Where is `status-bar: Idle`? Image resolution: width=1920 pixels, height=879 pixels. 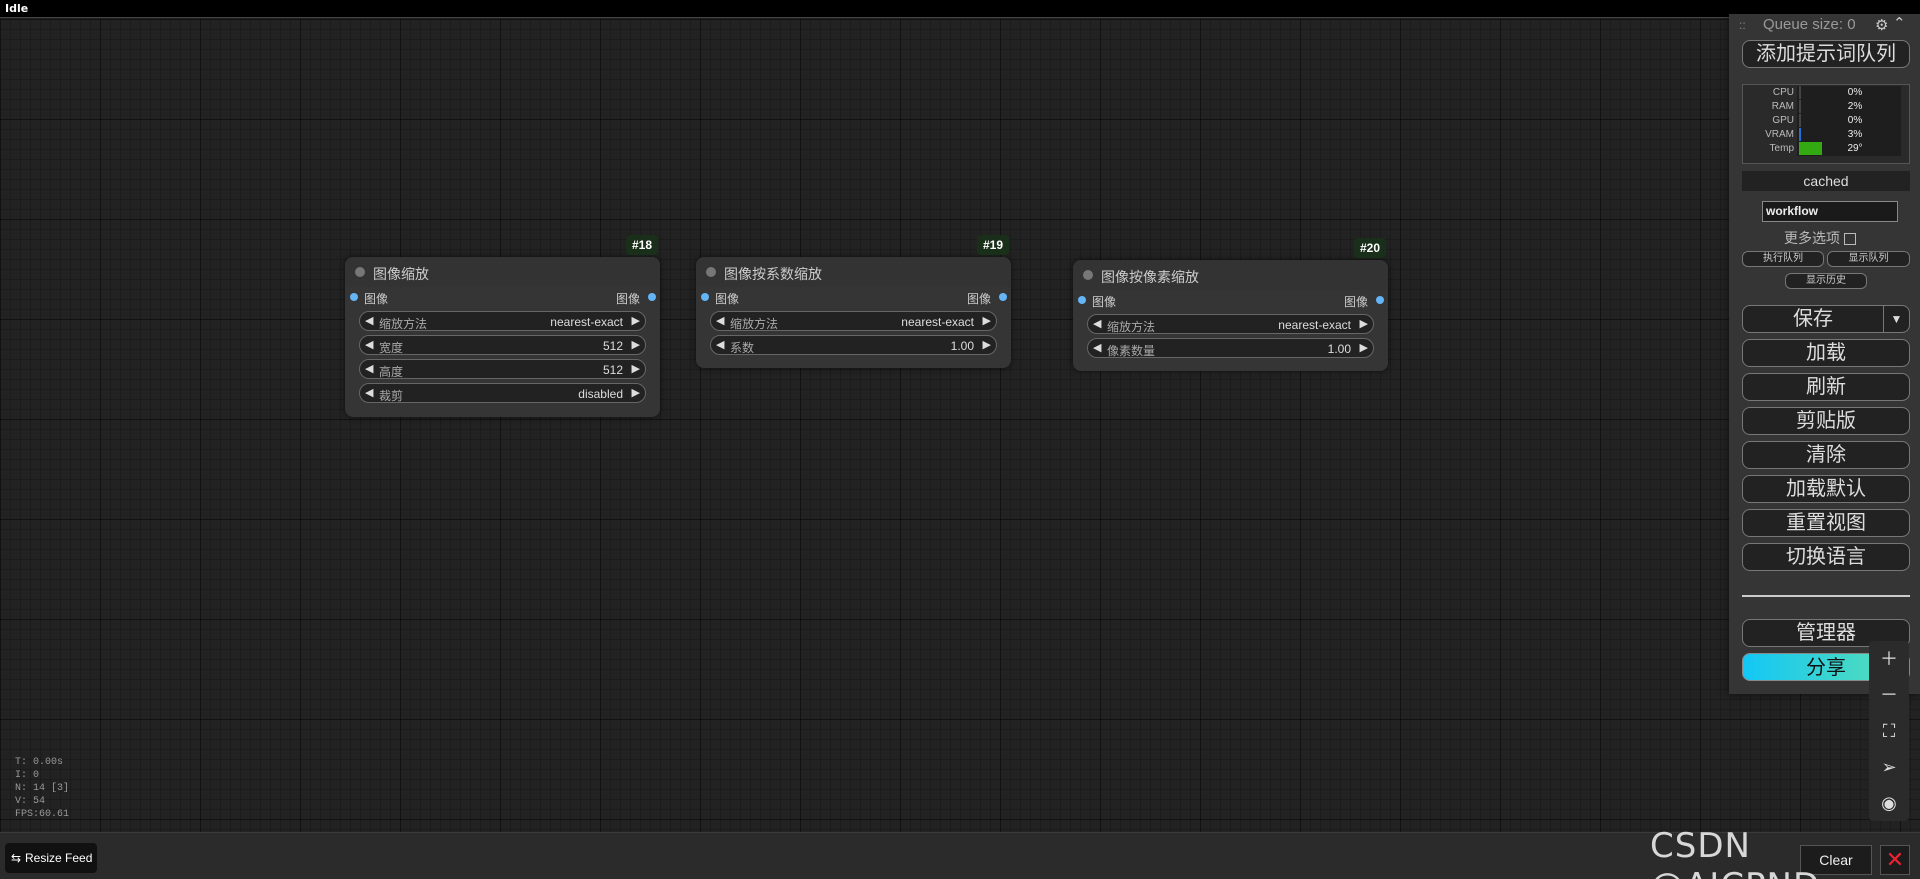
status-bar: Idle is located at coordinates (960, 9).